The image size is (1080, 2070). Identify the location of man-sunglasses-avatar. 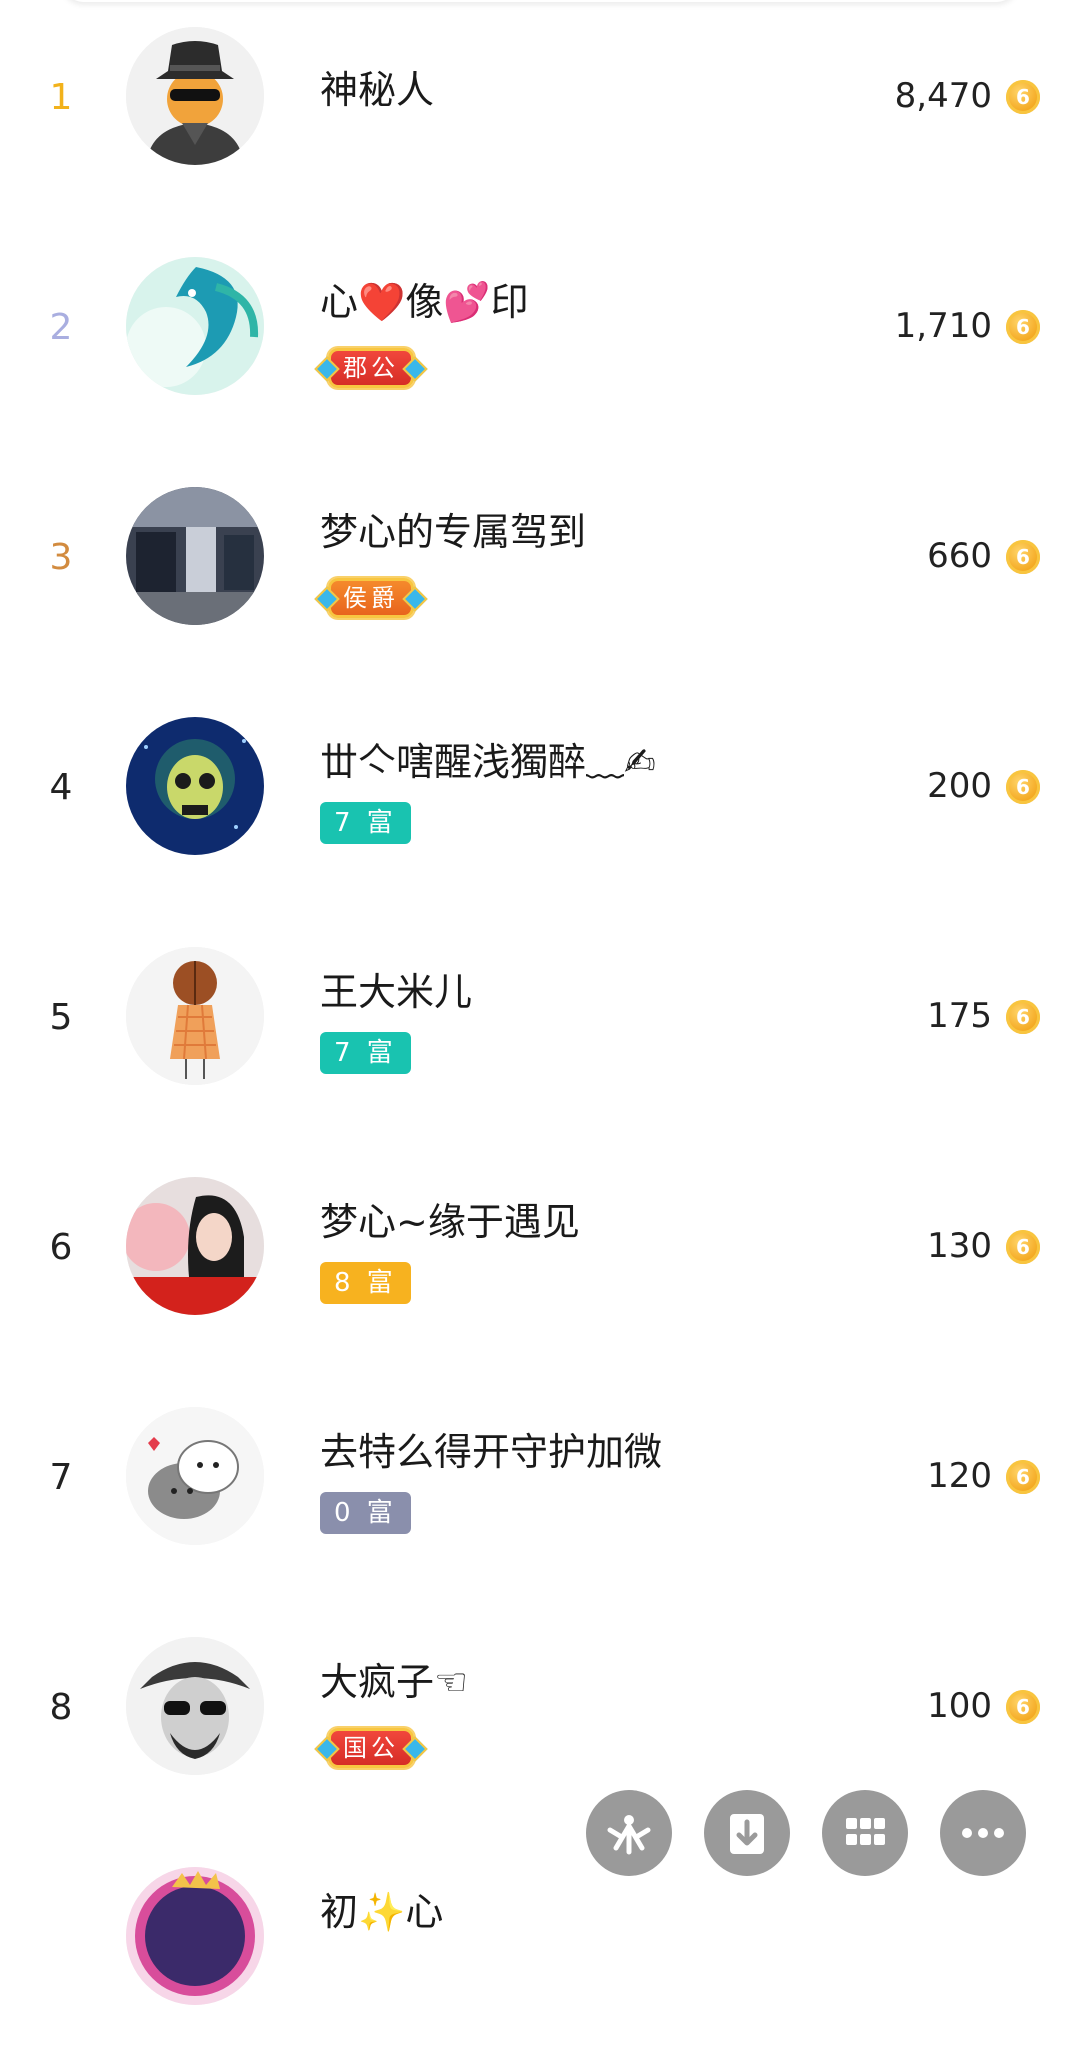
(195, 1706).